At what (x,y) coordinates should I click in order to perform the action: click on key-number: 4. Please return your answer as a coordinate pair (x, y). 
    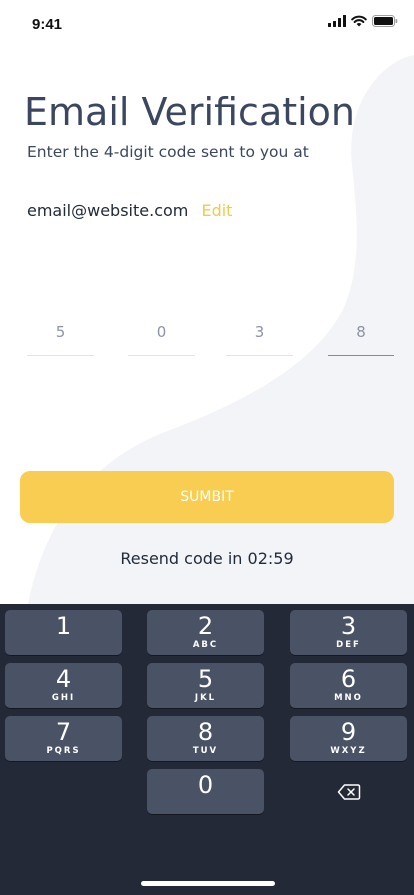
    Looking at the image, I should click on (63, 679).